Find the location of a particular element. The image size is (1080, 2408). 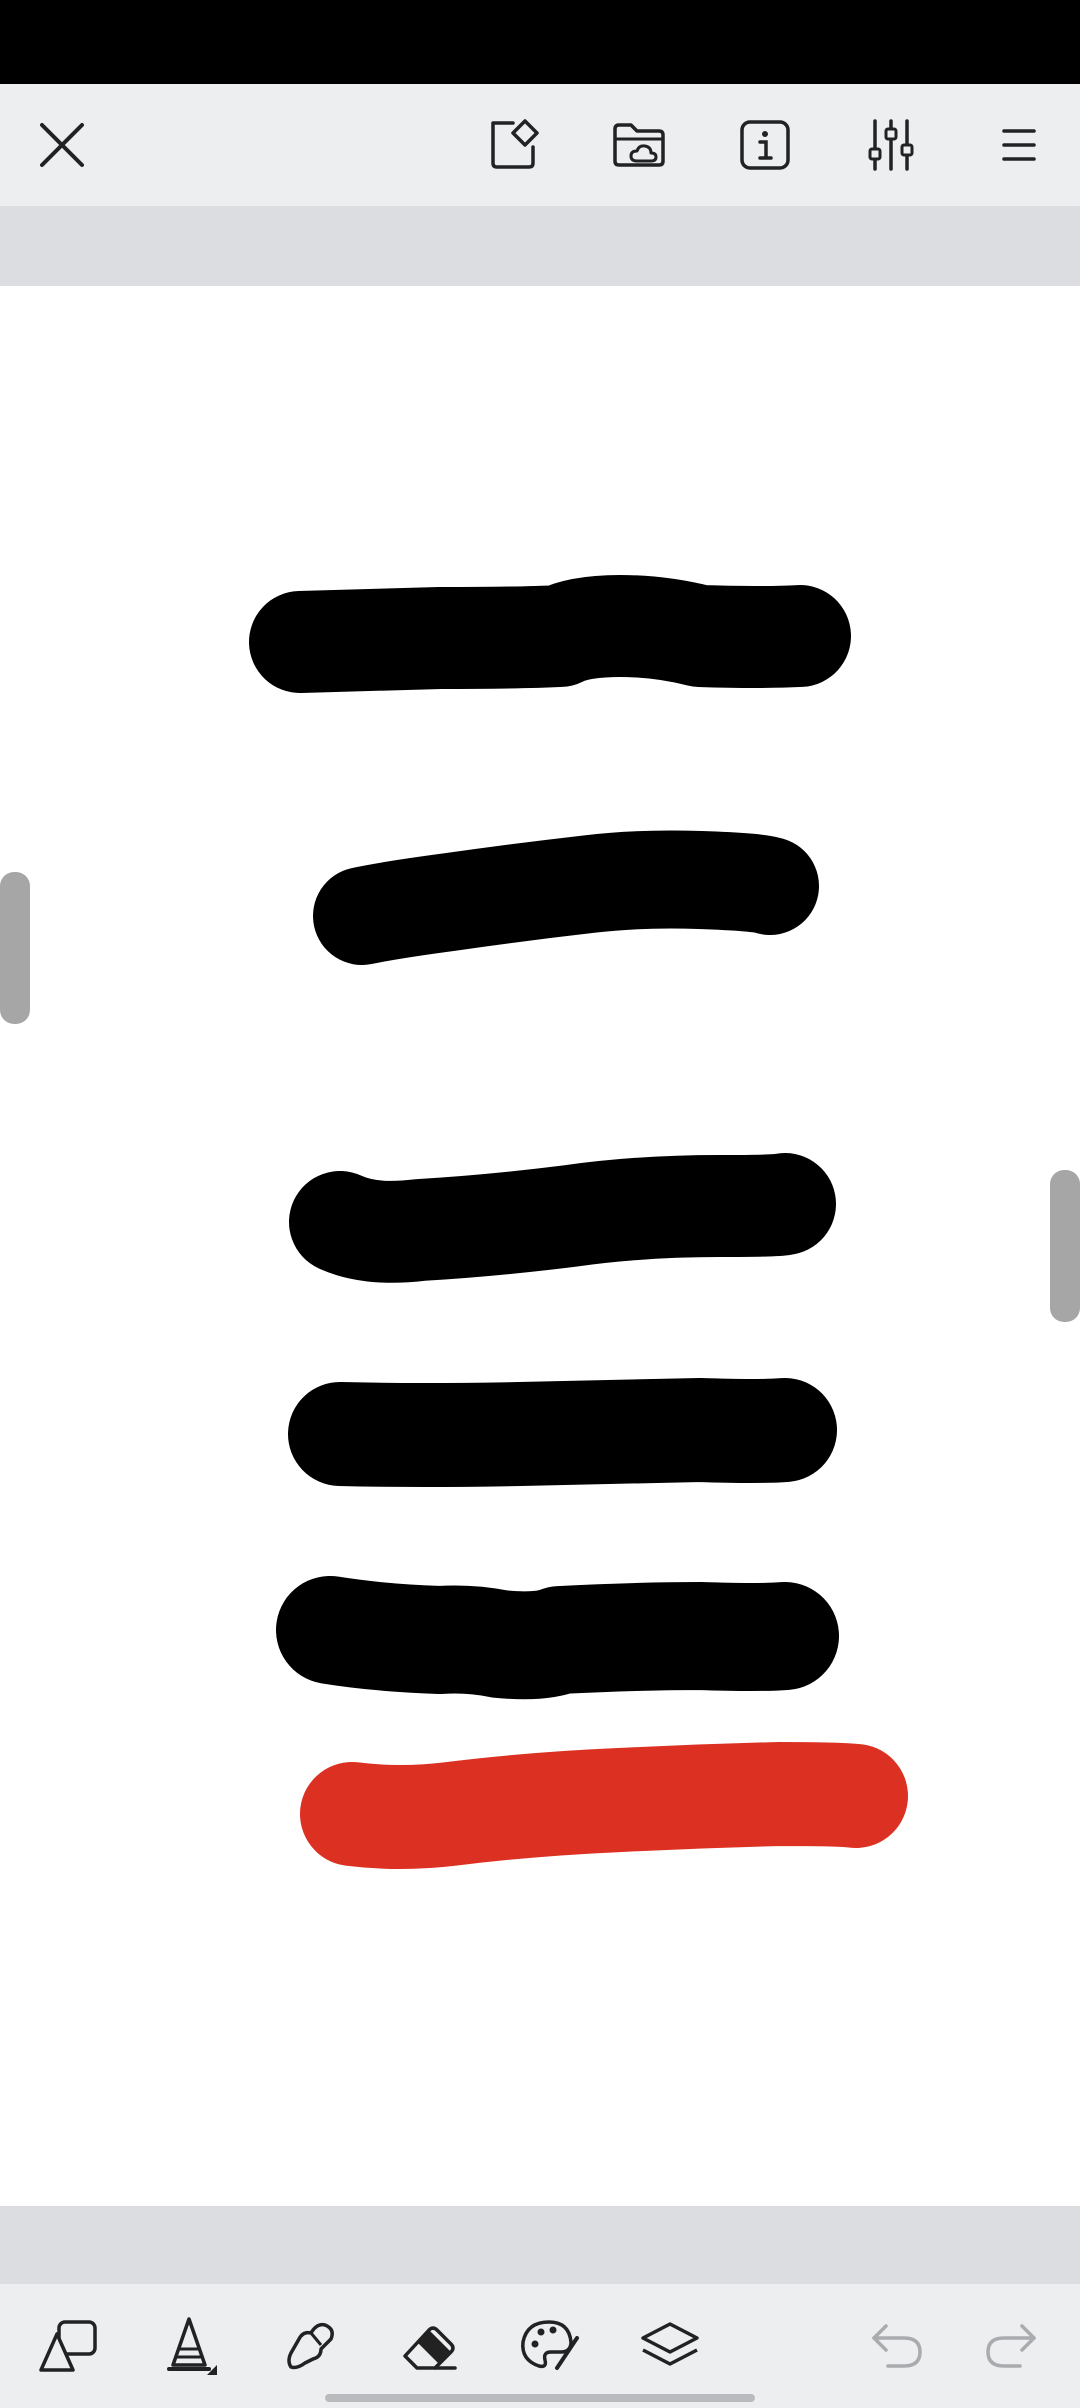

pen-tool-button is located at coordinates (190, 2346).